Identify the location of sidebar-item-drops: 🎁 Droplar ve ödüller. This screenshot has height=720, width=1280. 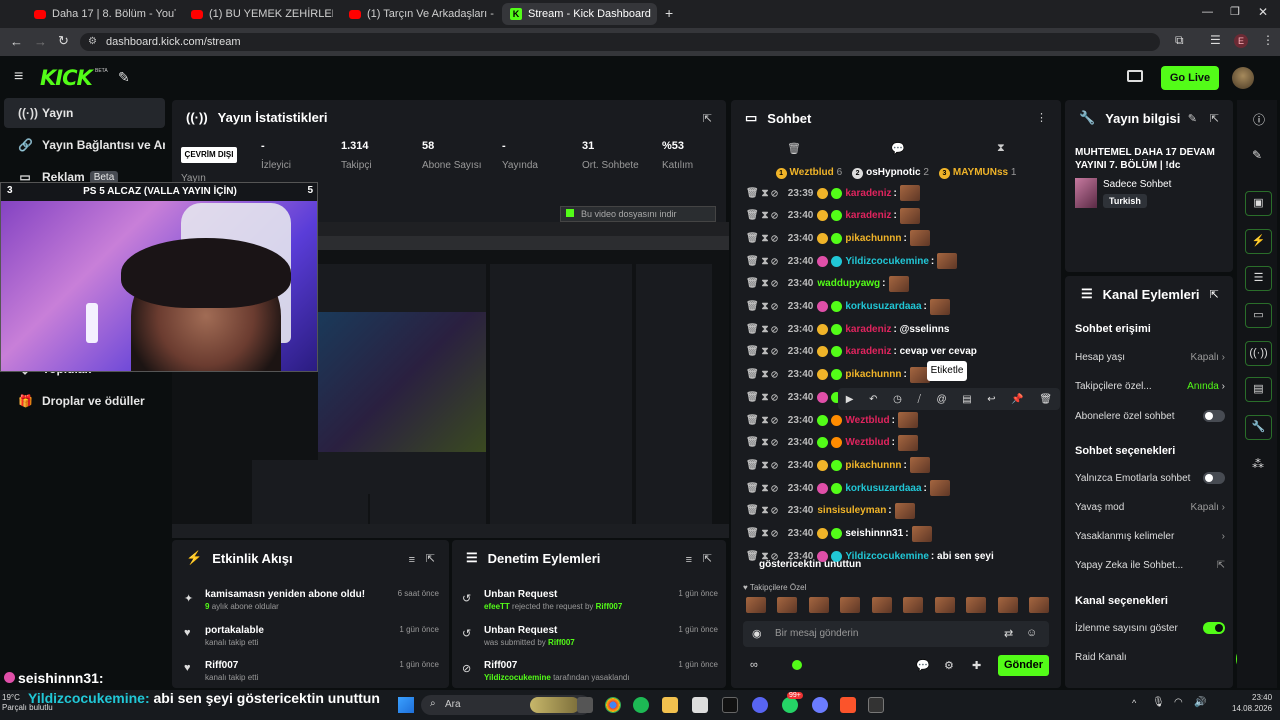
(84, 401).